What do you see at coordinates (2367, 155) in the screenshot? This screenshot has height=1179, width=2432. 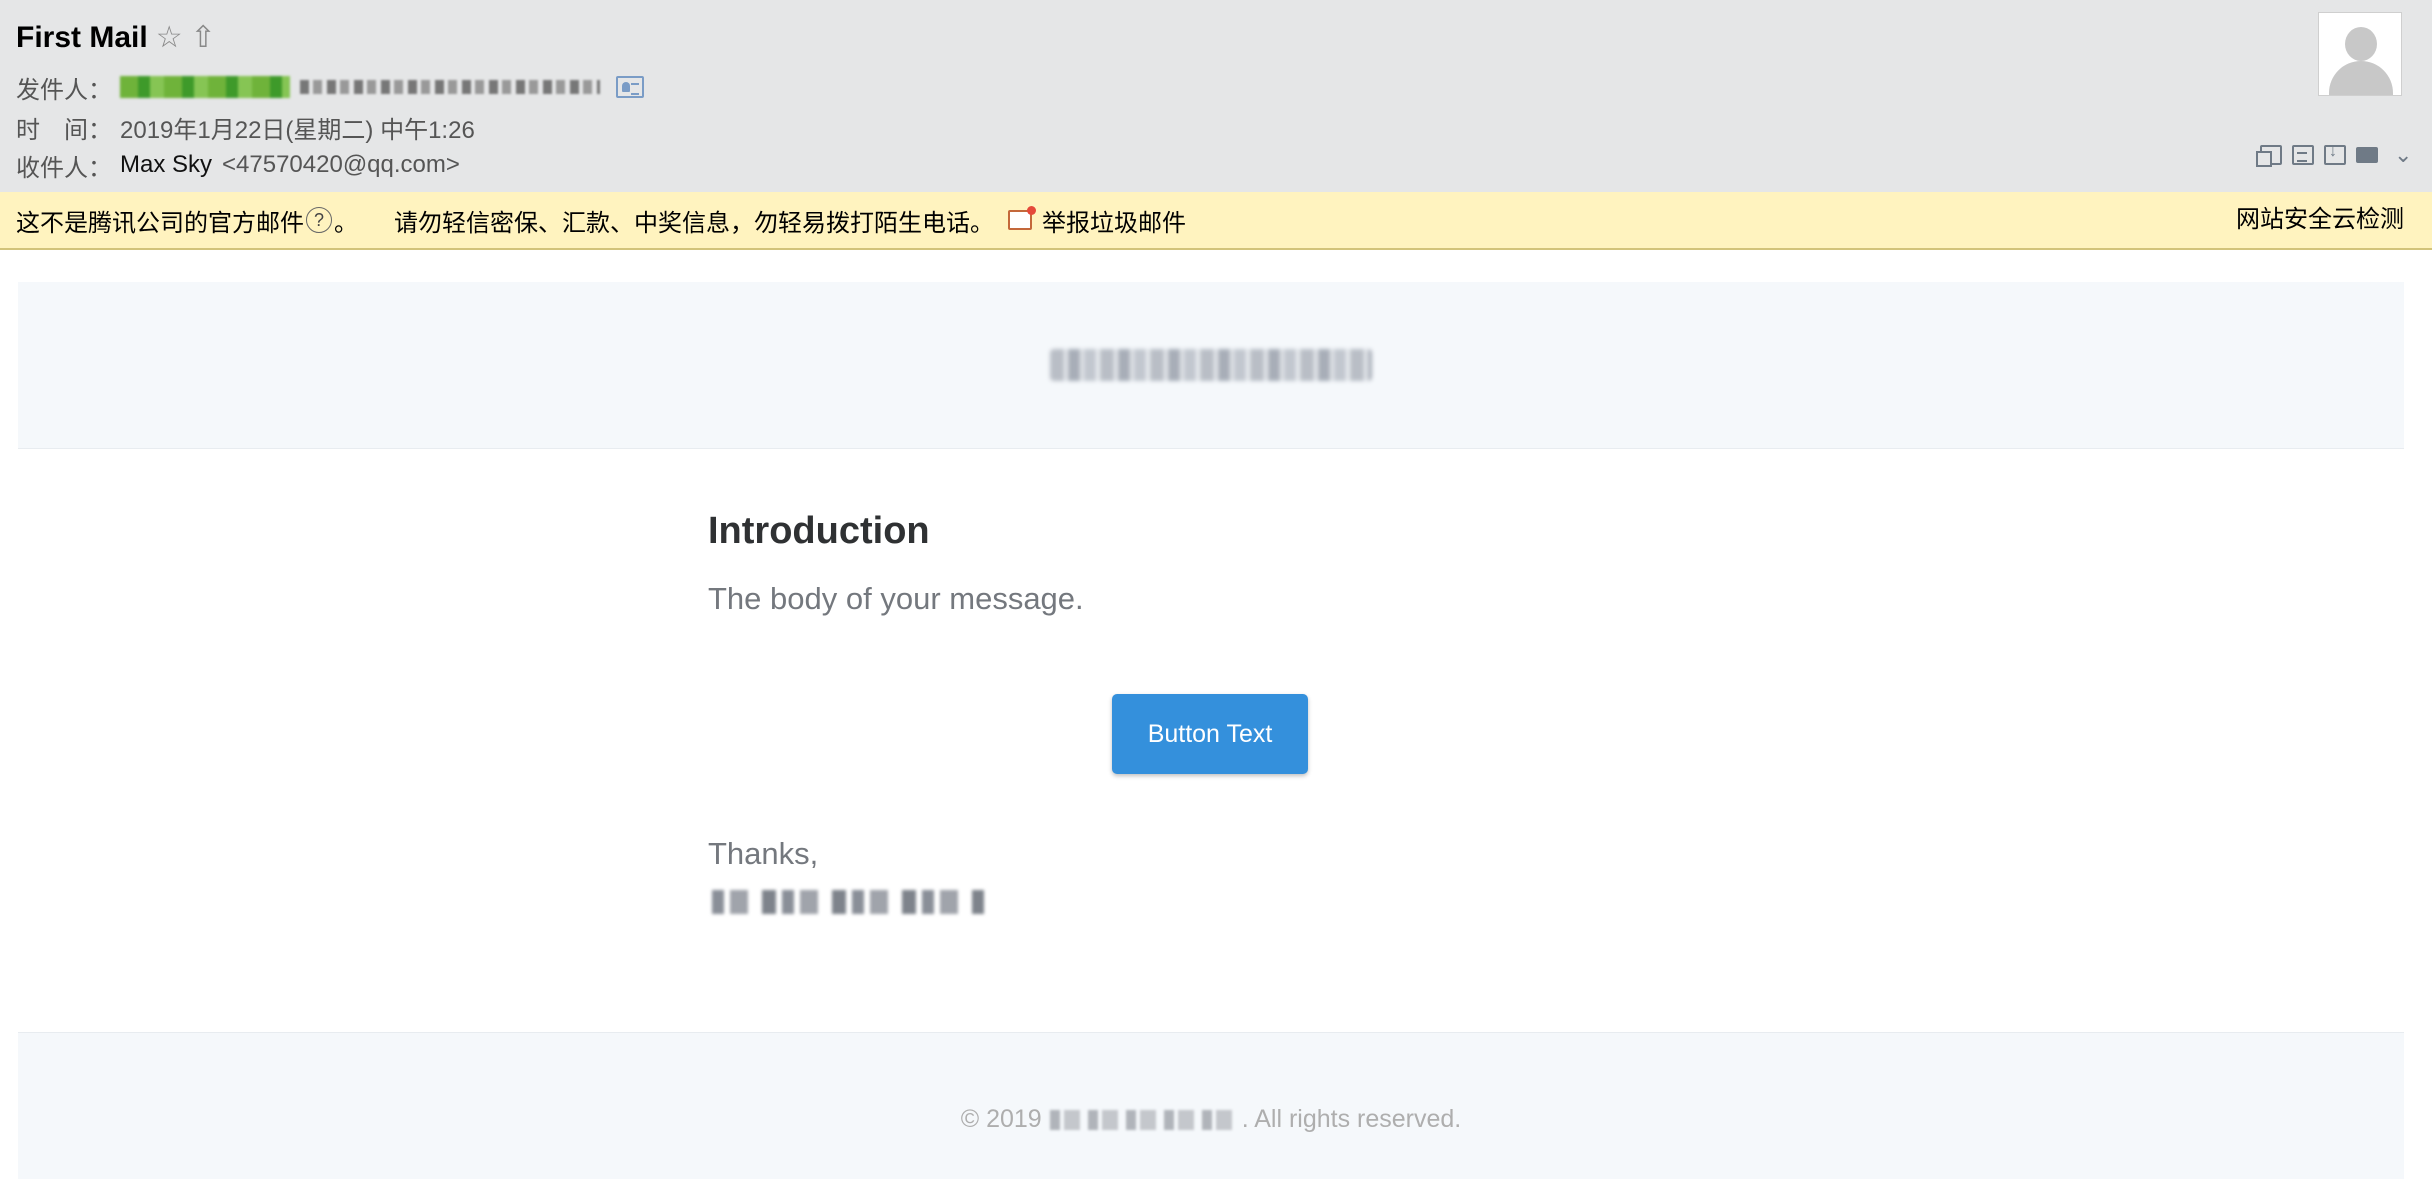 I see `print-icon` at bounding box center [2367, 155].